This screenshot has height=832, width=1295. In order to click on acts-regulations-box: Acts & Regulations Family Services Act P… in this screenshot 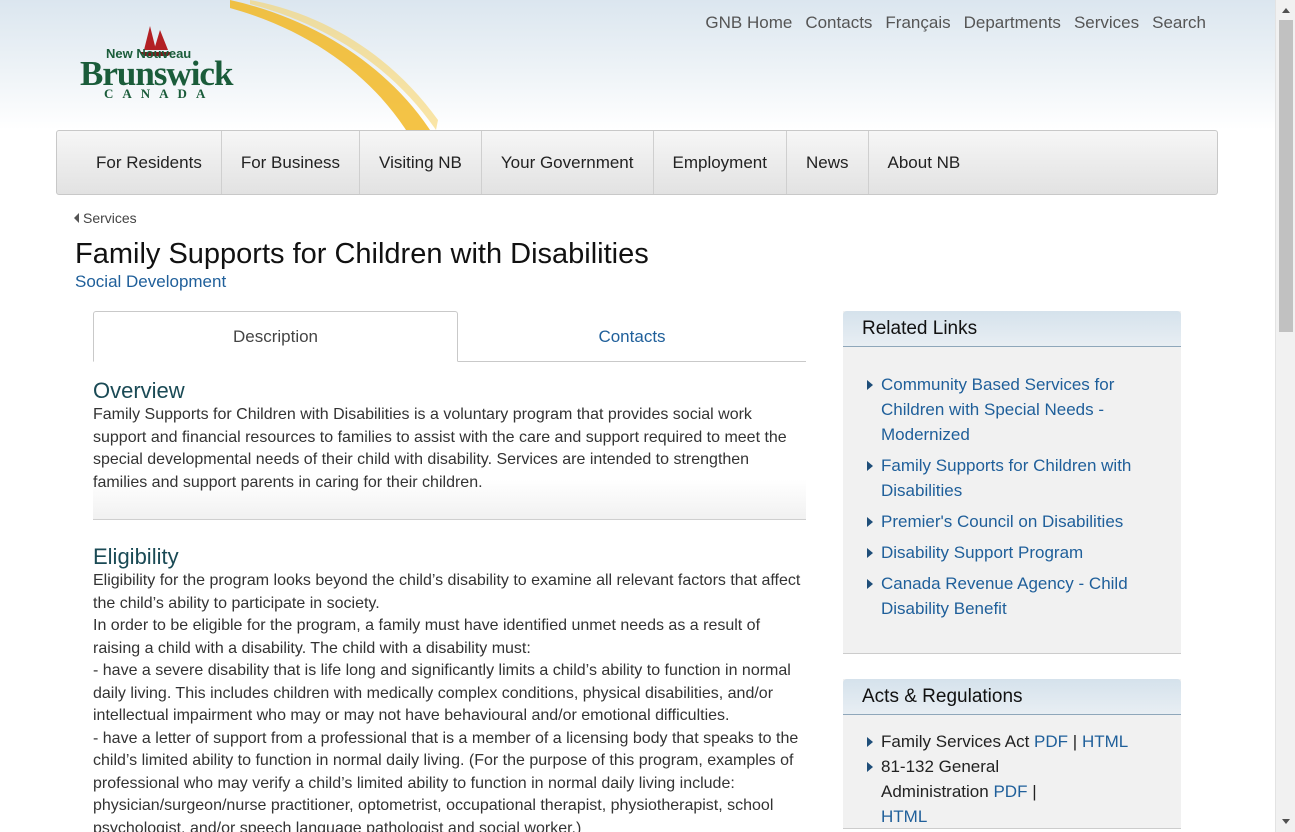, I will do `click(1012, 754)`.